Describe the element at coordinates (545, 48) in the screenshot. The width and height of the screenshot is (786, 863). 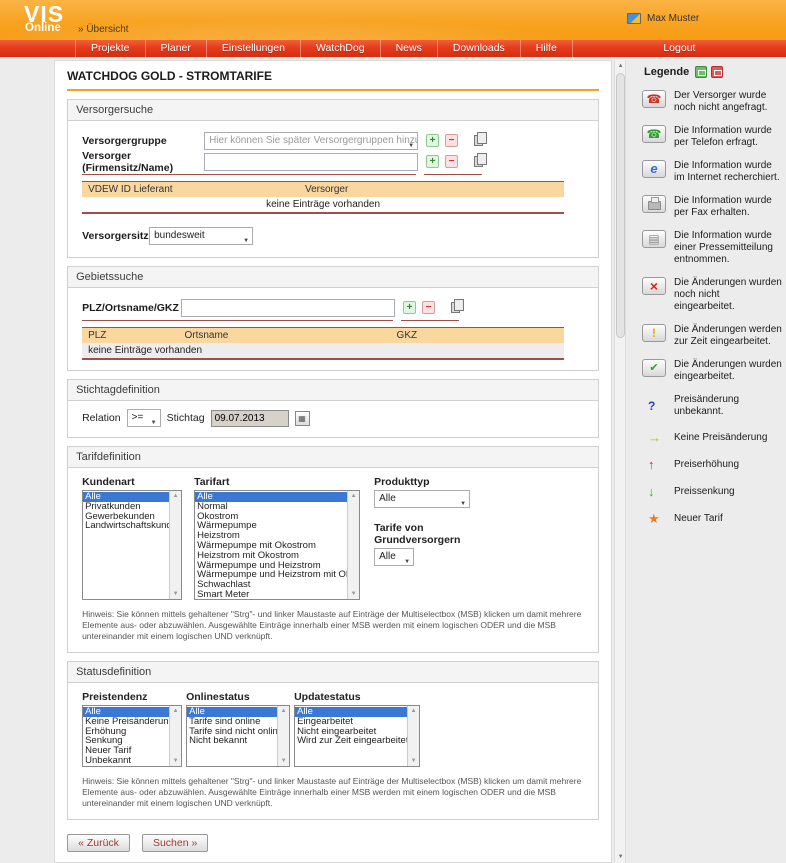
I see `nav-item-hilfe: Hilfe` at that location.